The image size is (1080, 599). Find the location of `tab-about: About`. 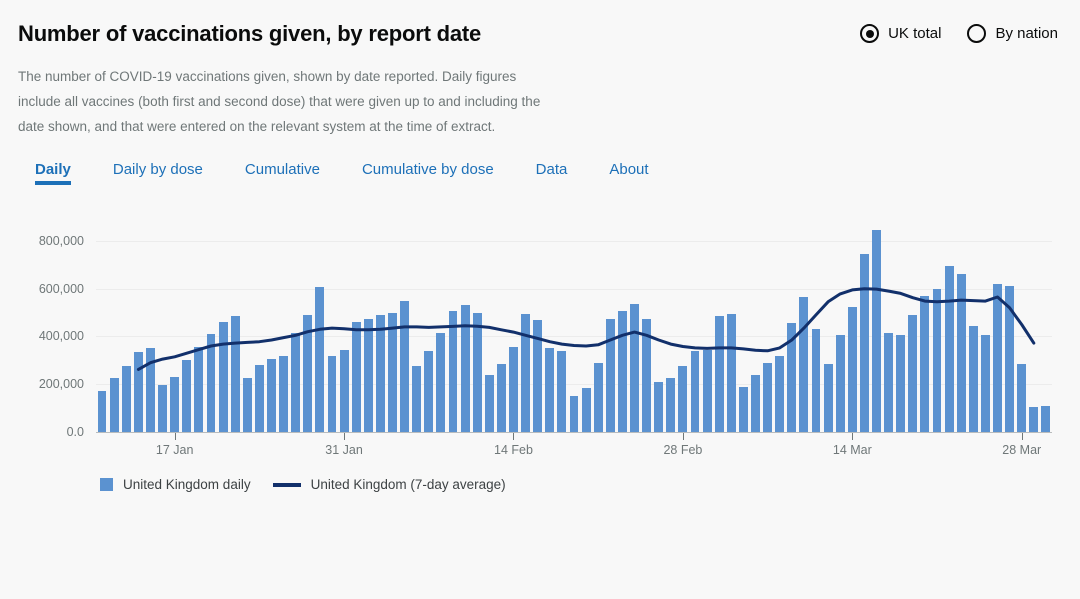

tab-about: About is located at coordinates (628, 171).